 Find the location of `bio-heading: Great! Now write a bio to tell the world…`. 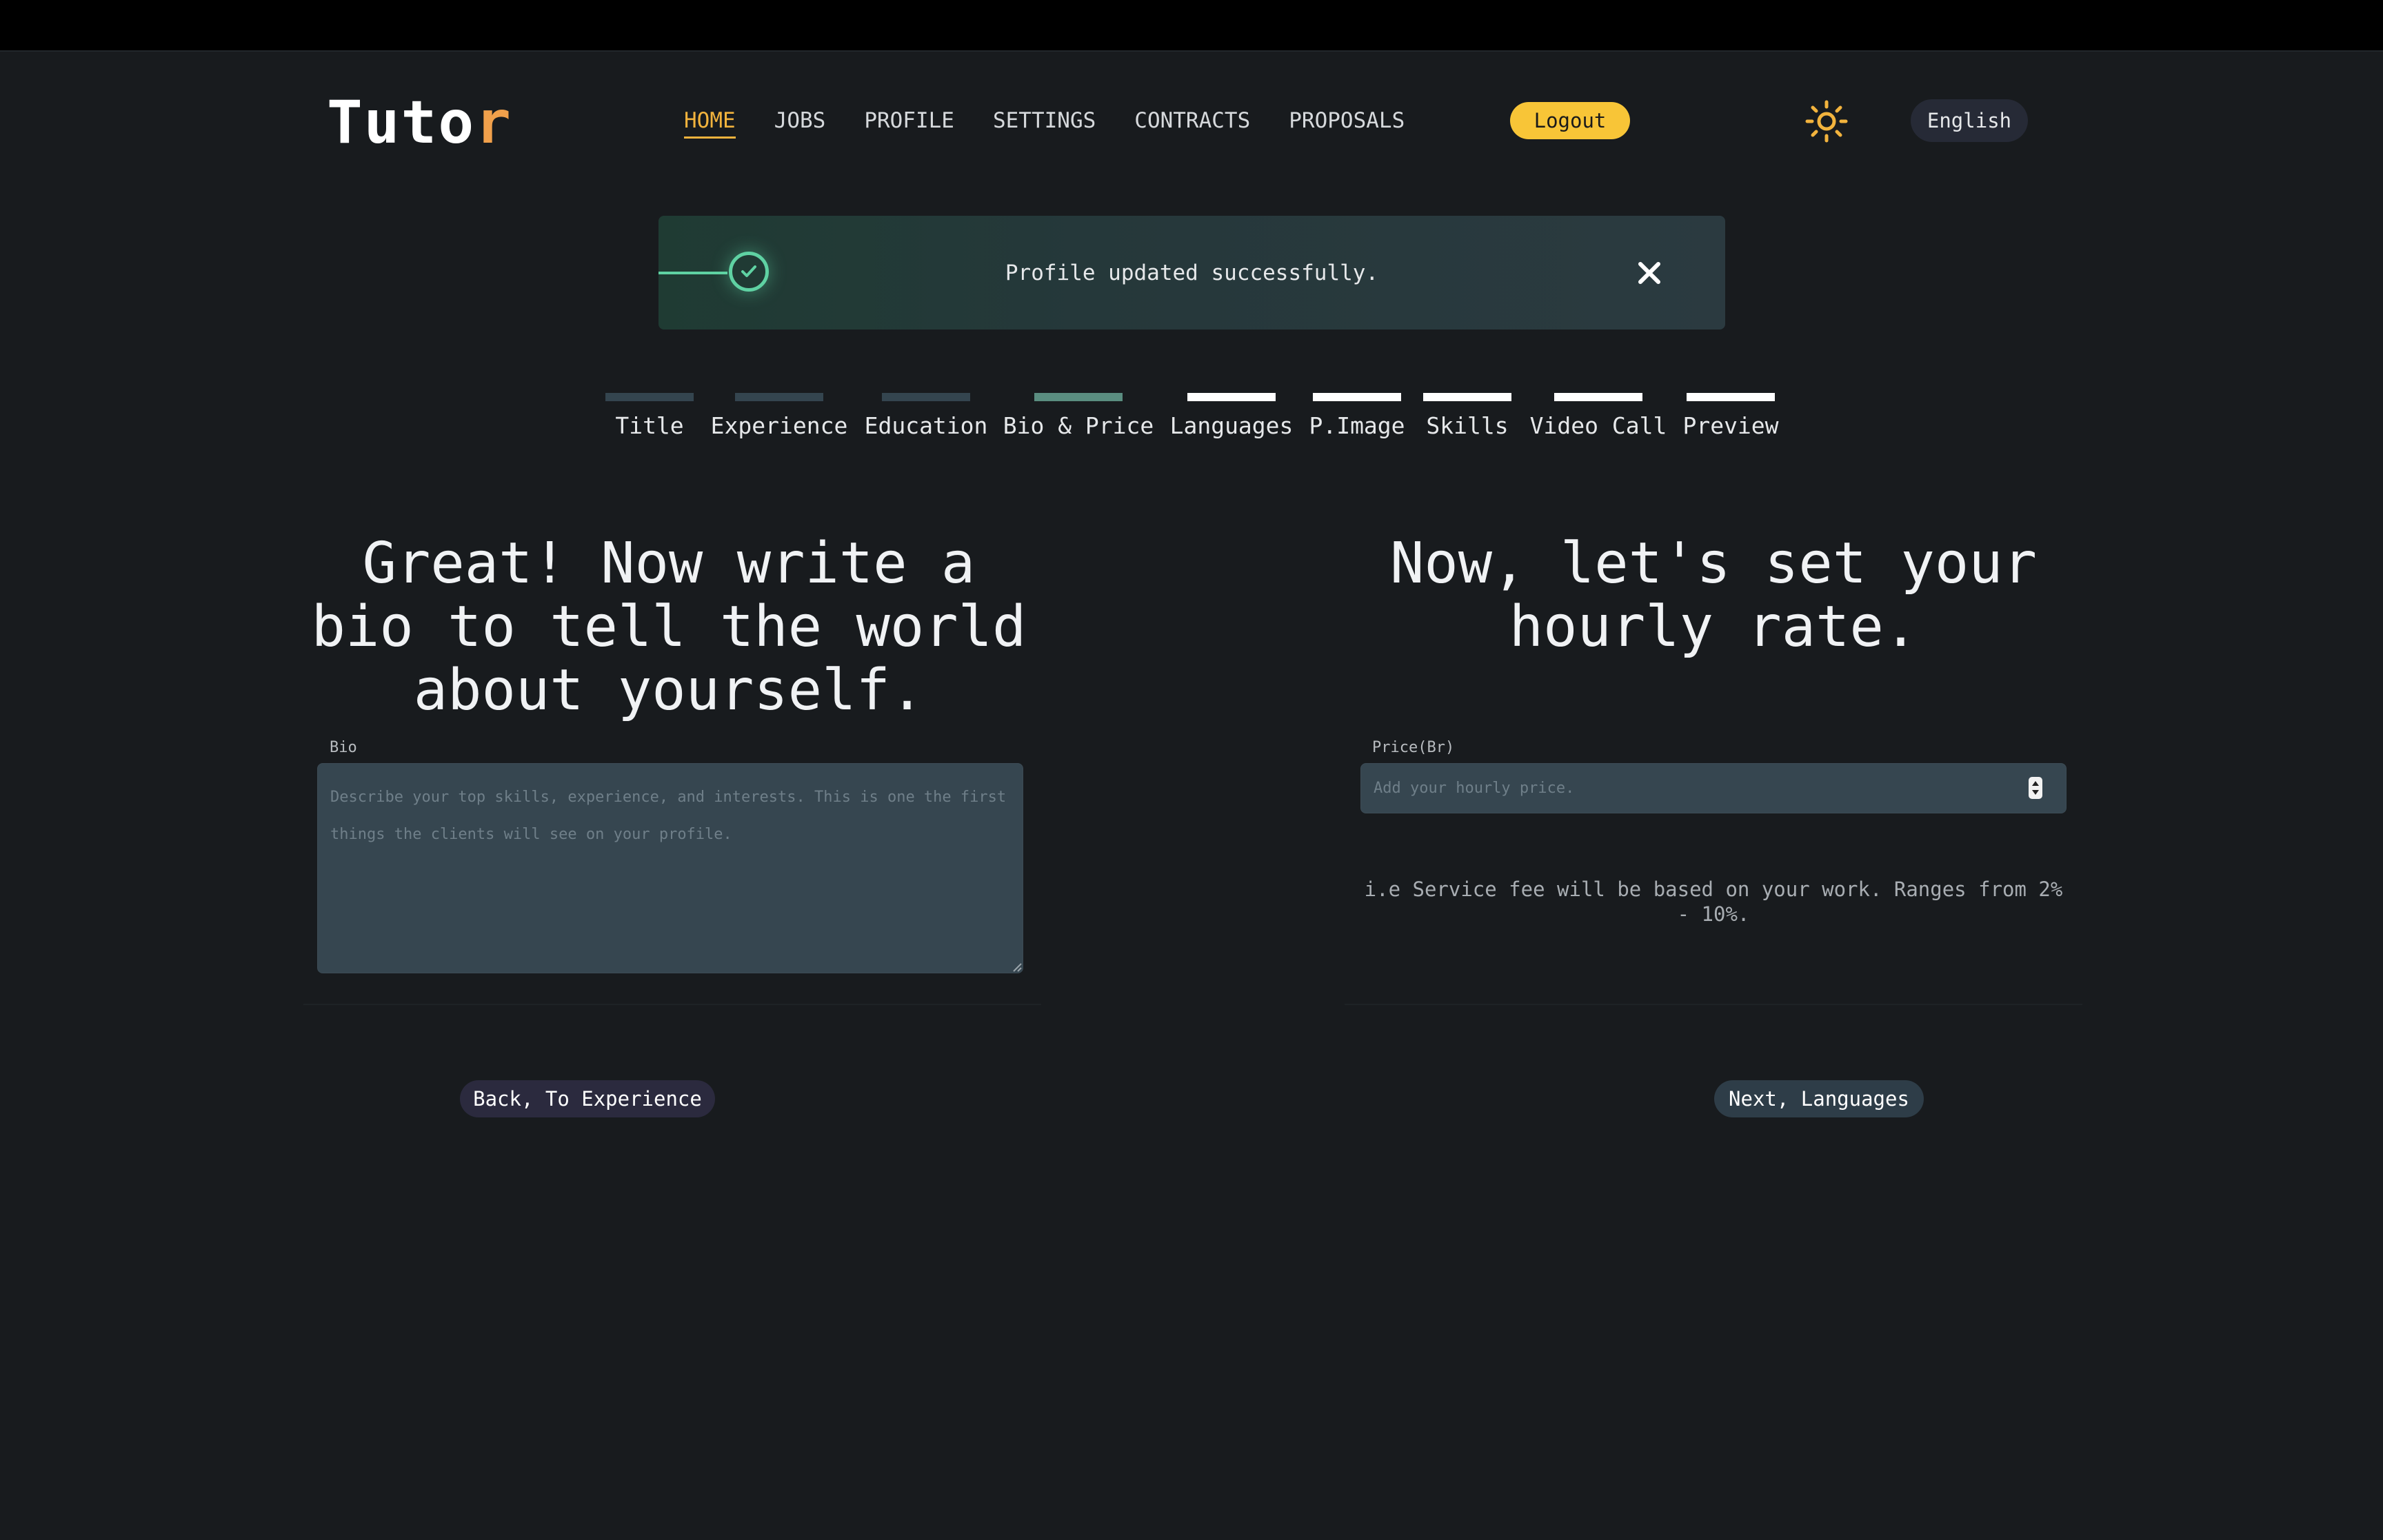

bio-heading: Great! Now write a bio to tell the world… is located at coordinates (669, 627).